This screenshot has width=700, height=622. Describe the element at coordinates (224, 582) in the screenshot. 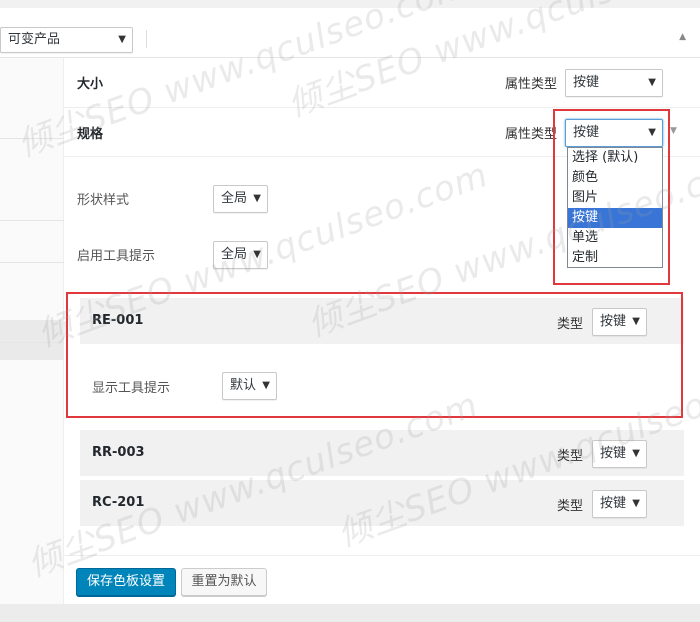

I see `reset-defaults-button: 重置为默认` at that location.